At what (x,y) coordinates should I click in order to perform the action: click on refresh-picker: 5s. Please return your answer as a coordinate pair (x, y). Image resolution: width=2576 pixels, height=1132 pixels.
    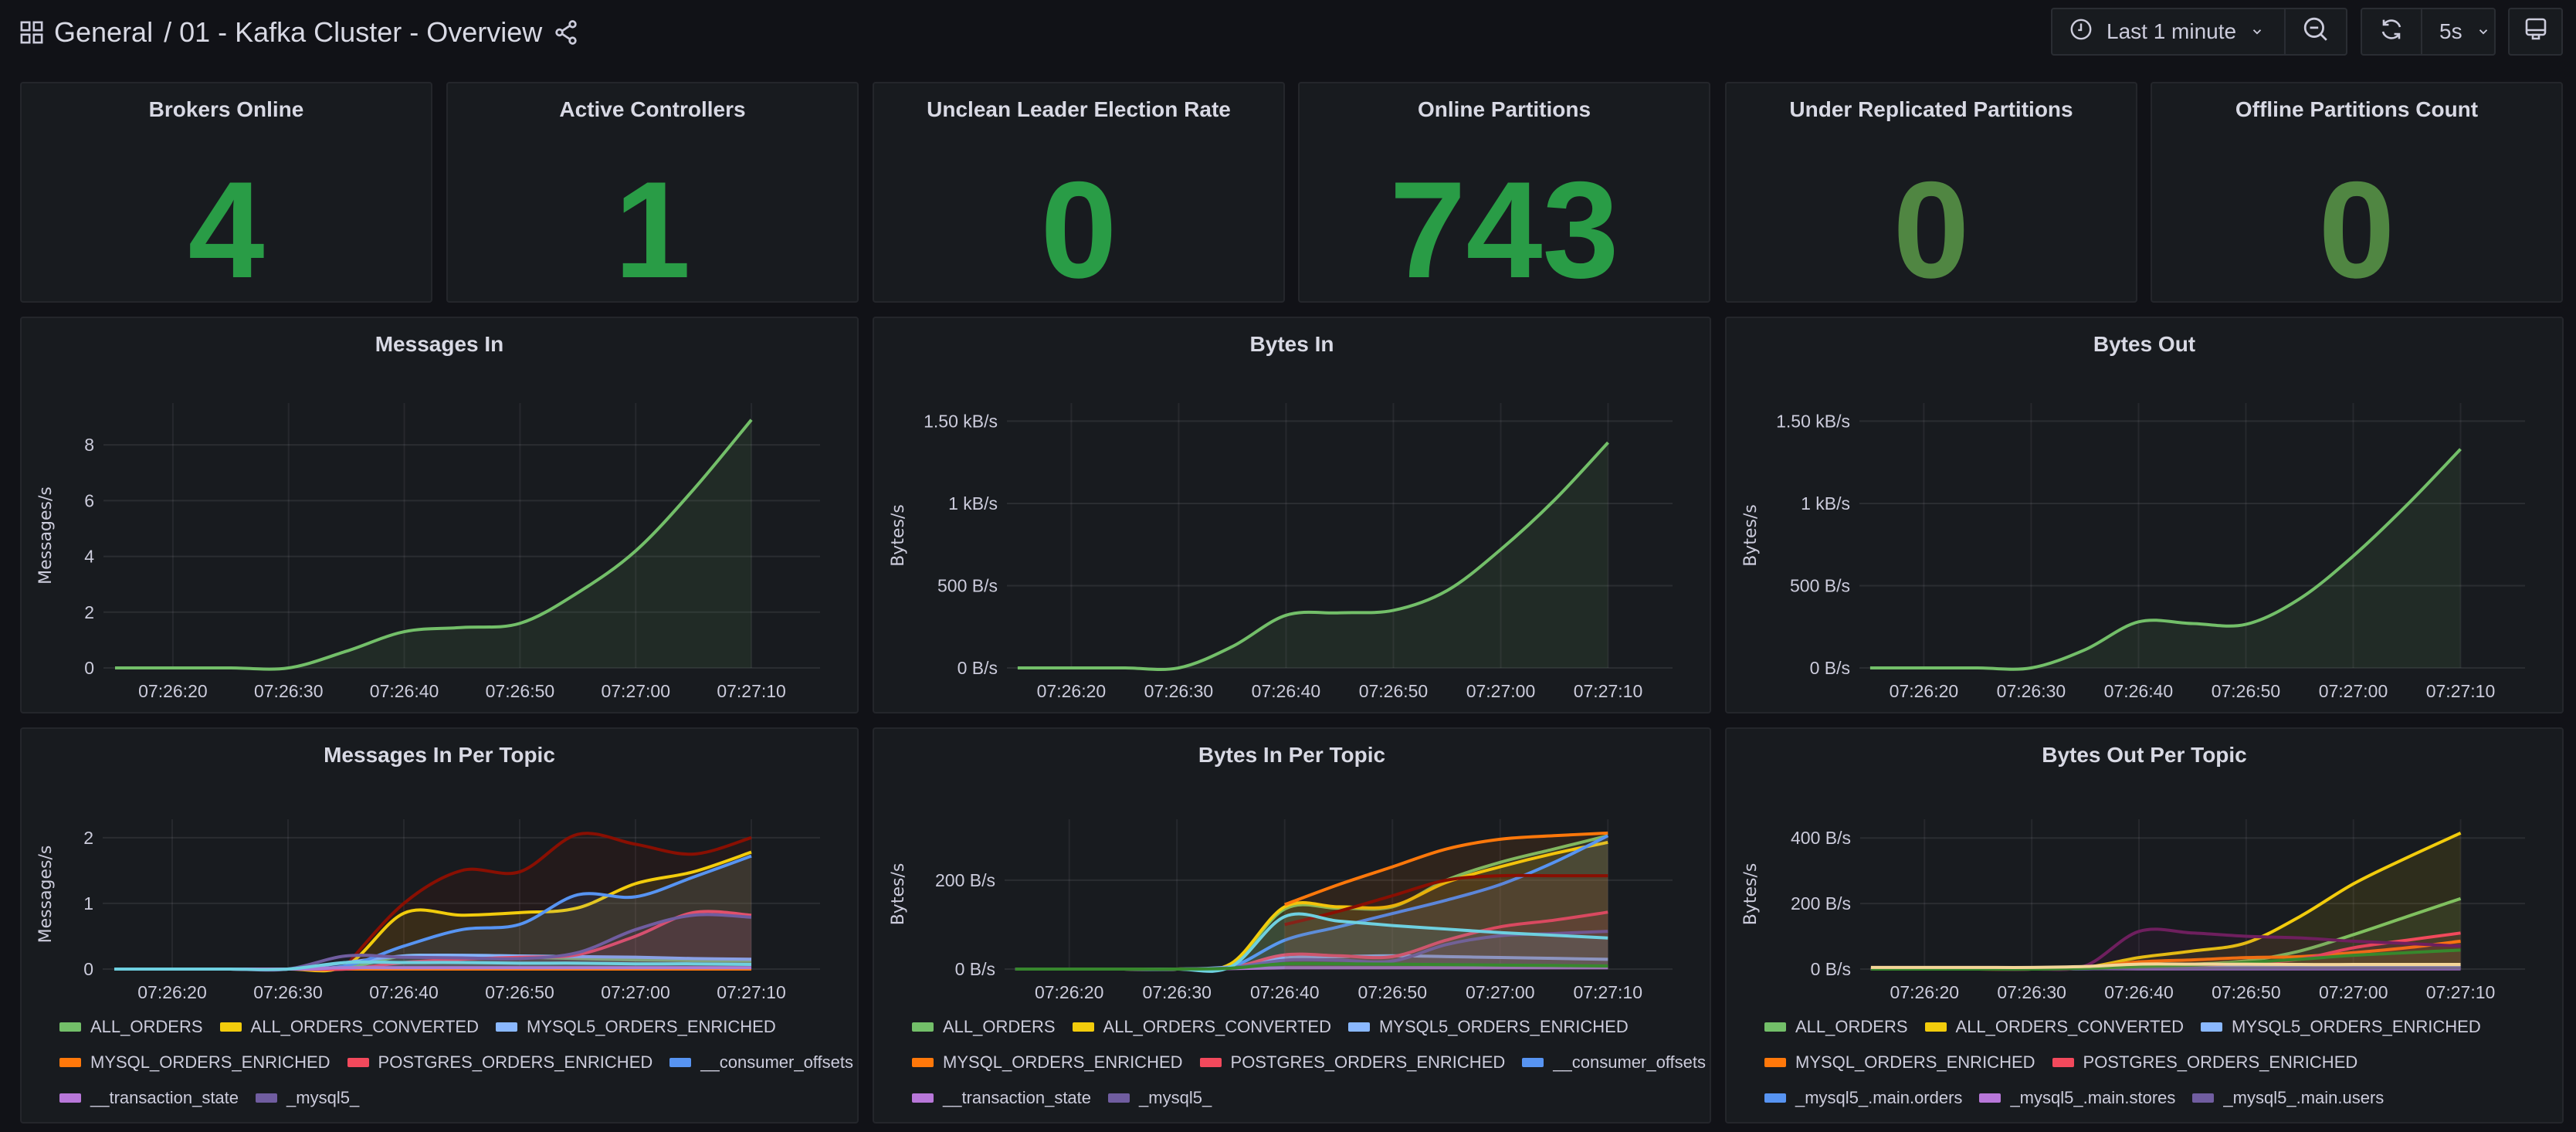
    Looking at the image, I should click on (2428, 32).